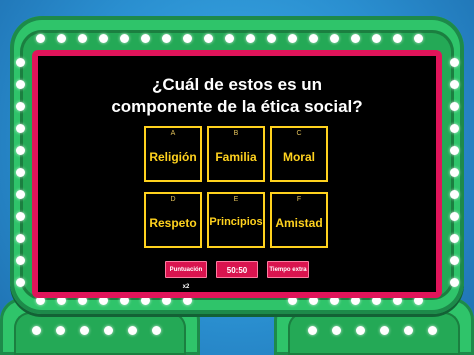  What do you see at coordinates (288, 269) in the screenshot?
I see `extra-time-button: Tiempo extra` at bounding box center [288, 269].